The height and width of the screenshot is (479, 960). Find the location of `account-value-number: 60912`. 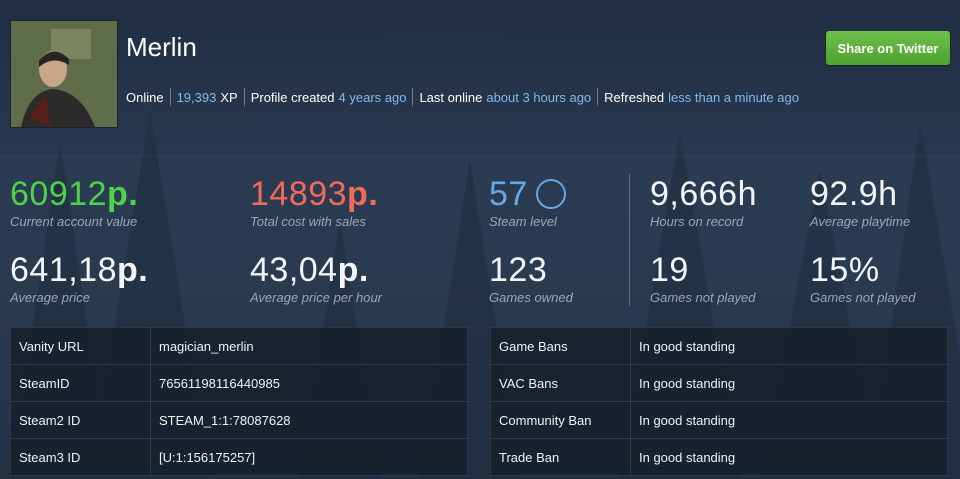

account-value-number: 60912 is located at coordinates (59, 194).